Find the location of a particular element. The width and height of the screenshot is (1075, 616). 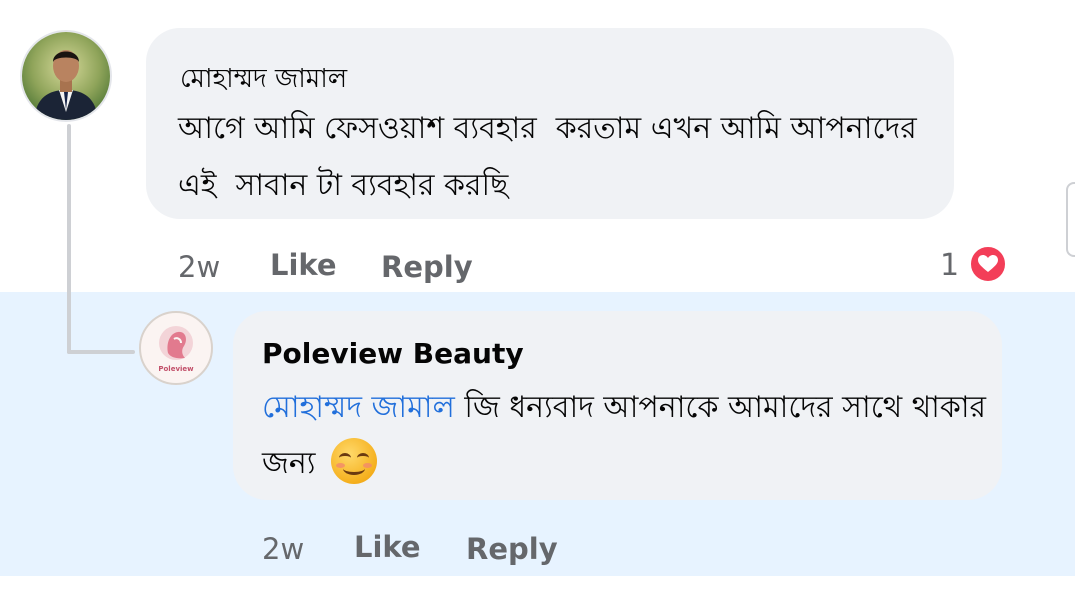

commenter-avatar is located at coordinates (66, 76).